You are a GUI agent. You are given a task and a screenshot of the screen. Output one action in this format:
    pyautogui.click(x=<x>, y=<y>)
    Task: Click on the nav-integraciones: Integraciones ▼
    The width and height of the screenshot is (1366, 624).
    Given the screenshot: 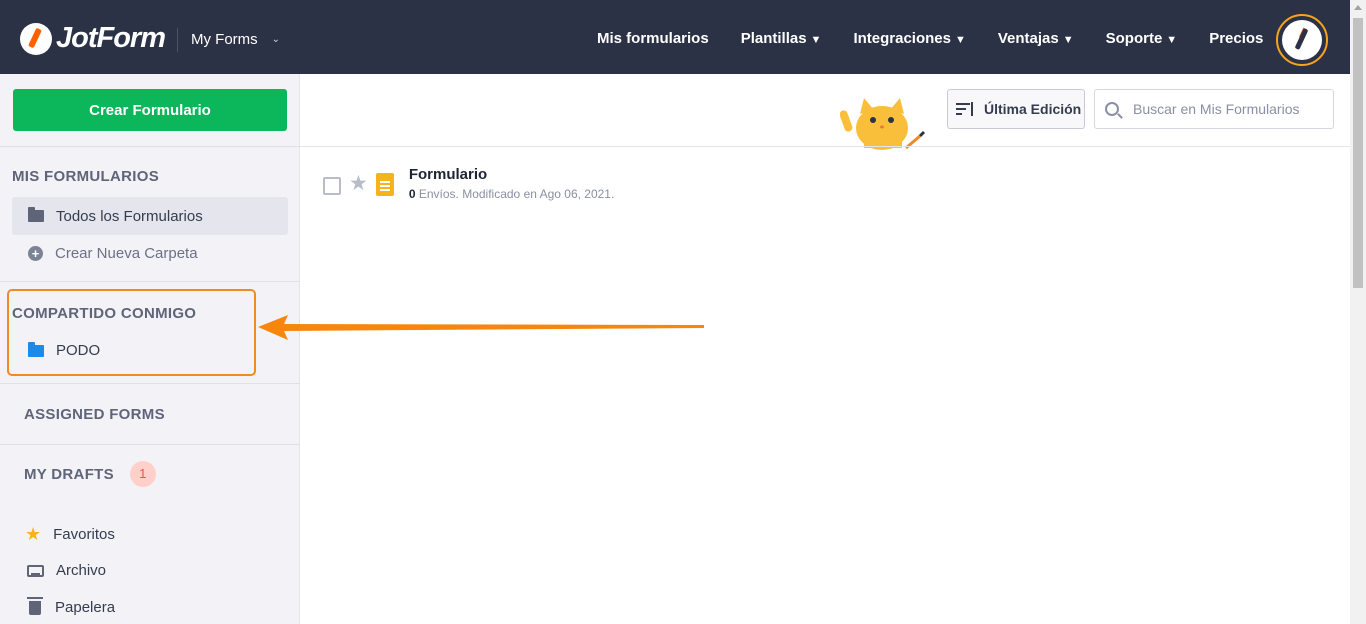 What is the action you would take?
    pyautogui.click(x=909, y=38)
    